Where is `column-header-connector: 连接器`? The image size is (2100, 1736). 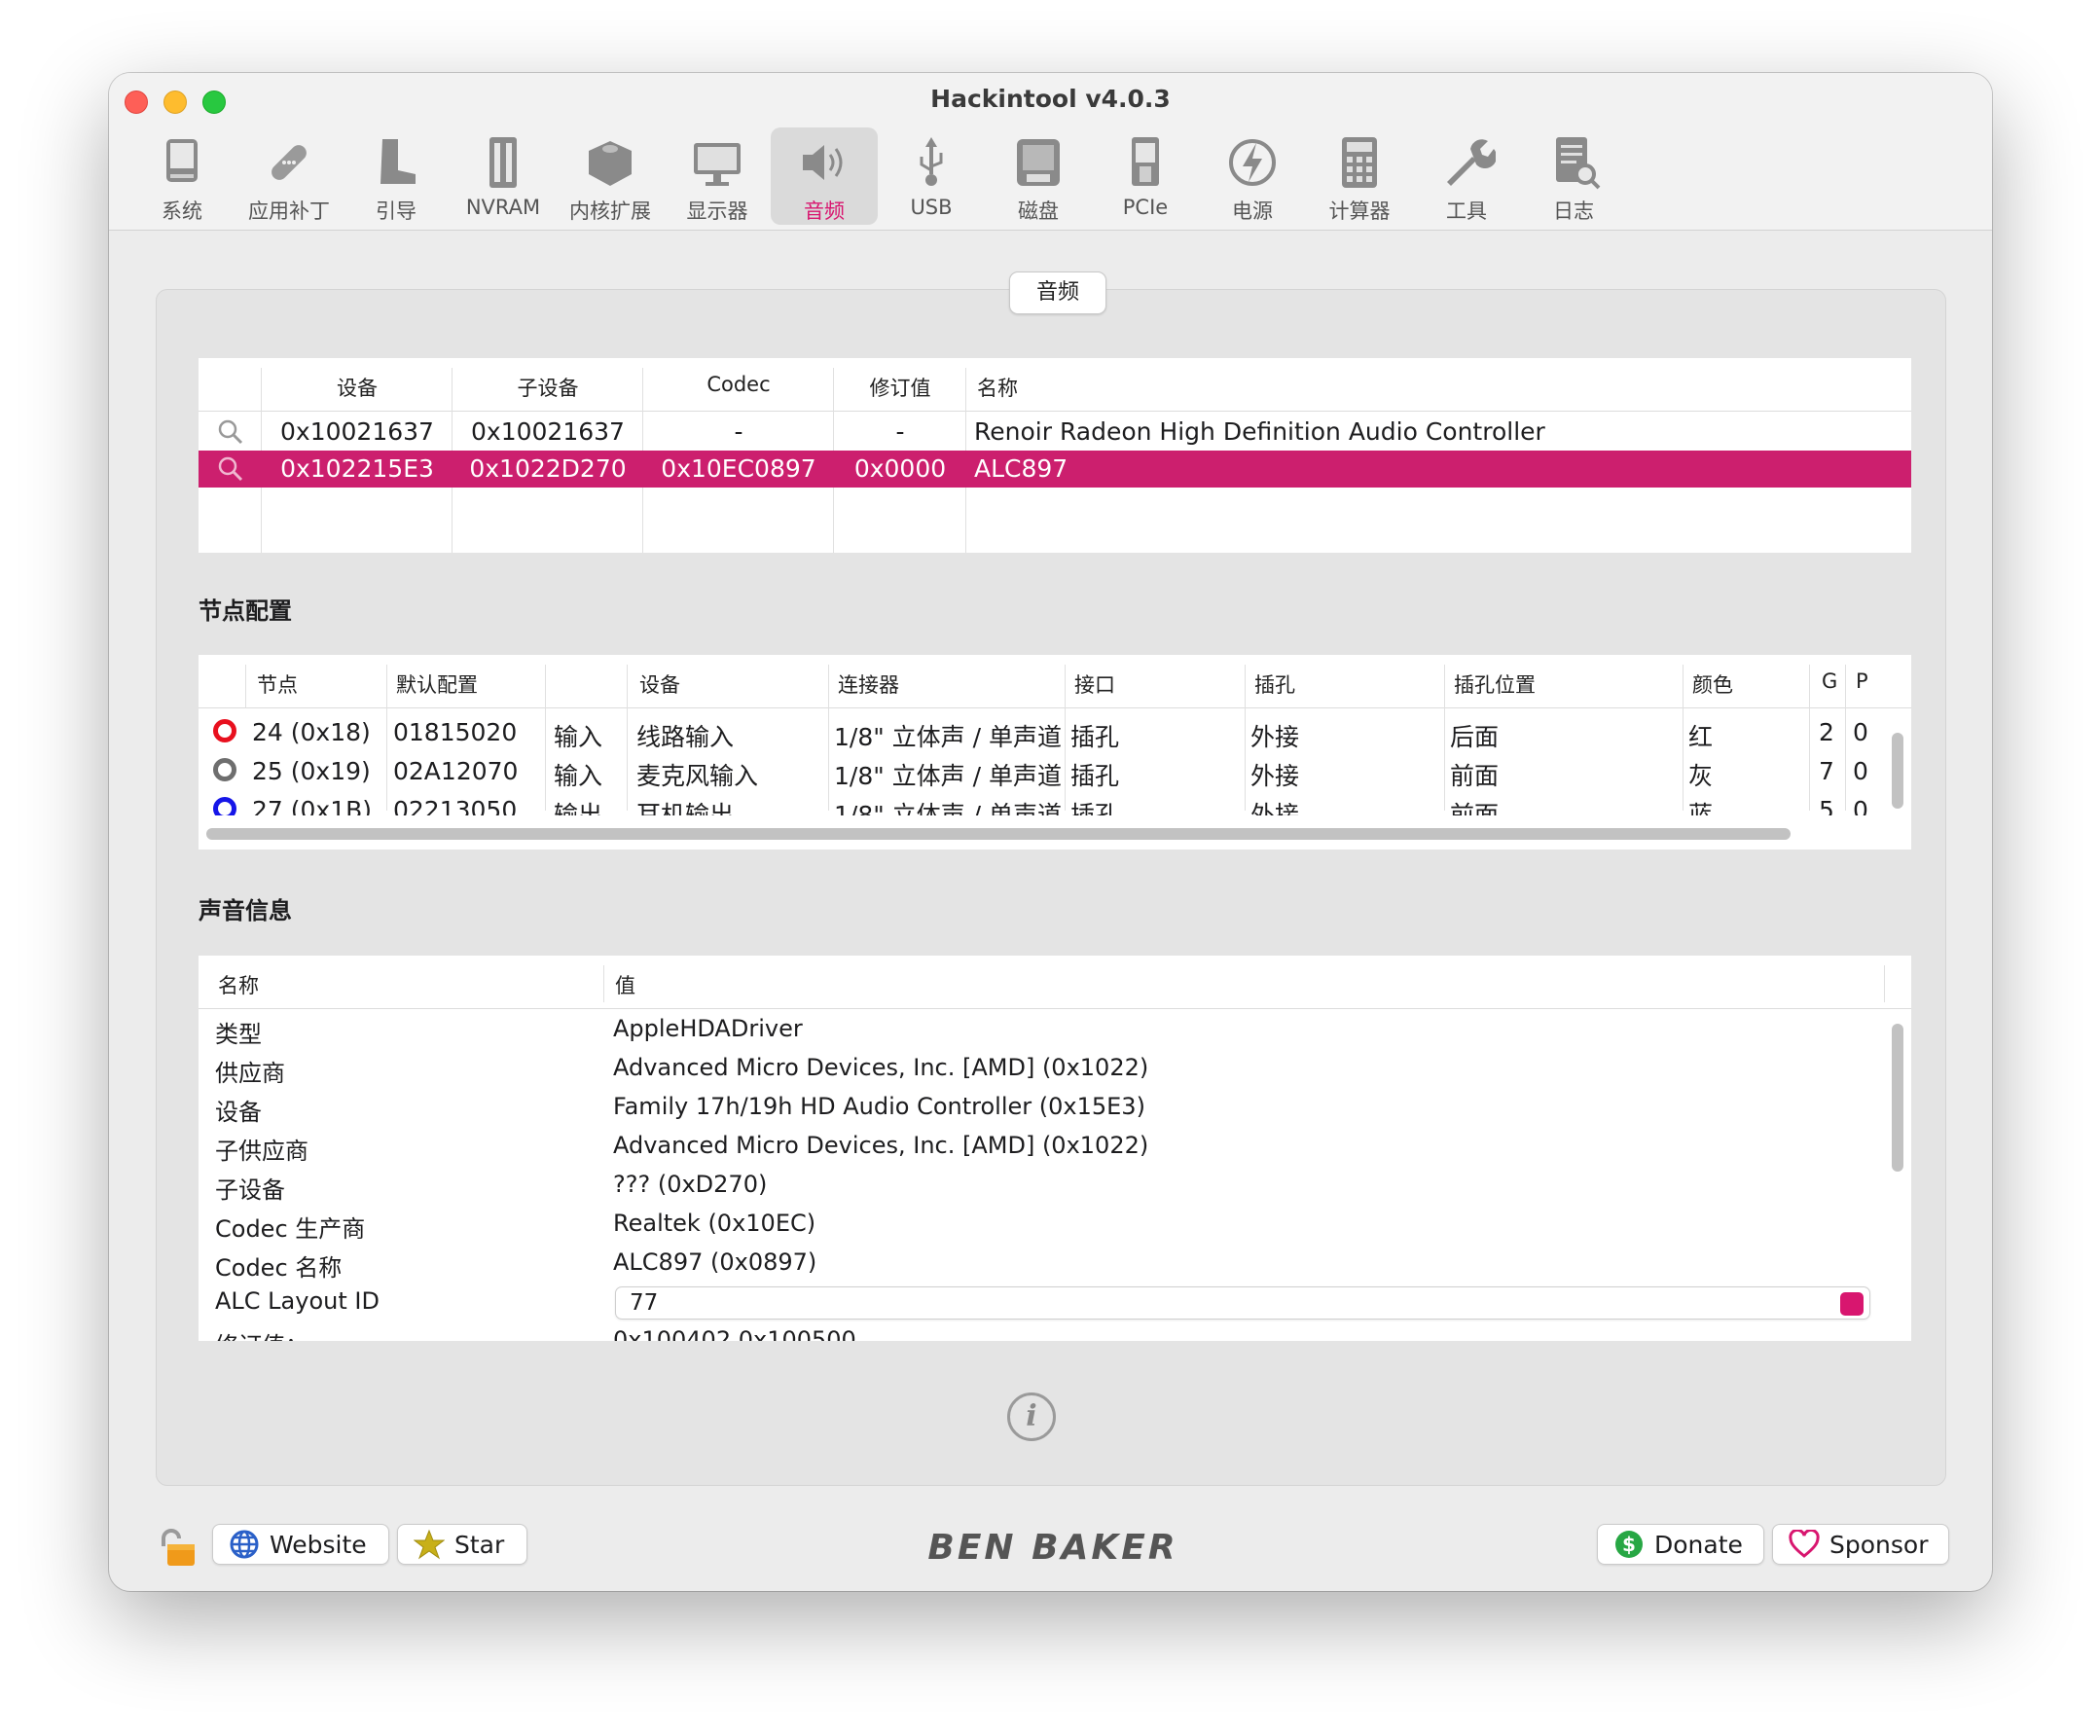 column-header-connector: 连接器 is located at coordinates (868, 684).